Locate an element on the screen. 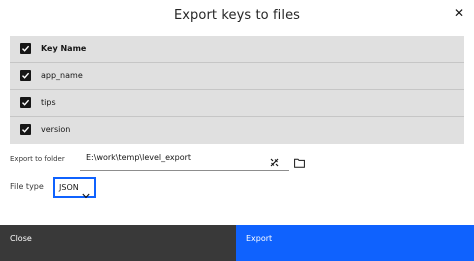 The height and width of the screenshot is (261, 474). table-row: app_name is located at coordinates (237, 76).